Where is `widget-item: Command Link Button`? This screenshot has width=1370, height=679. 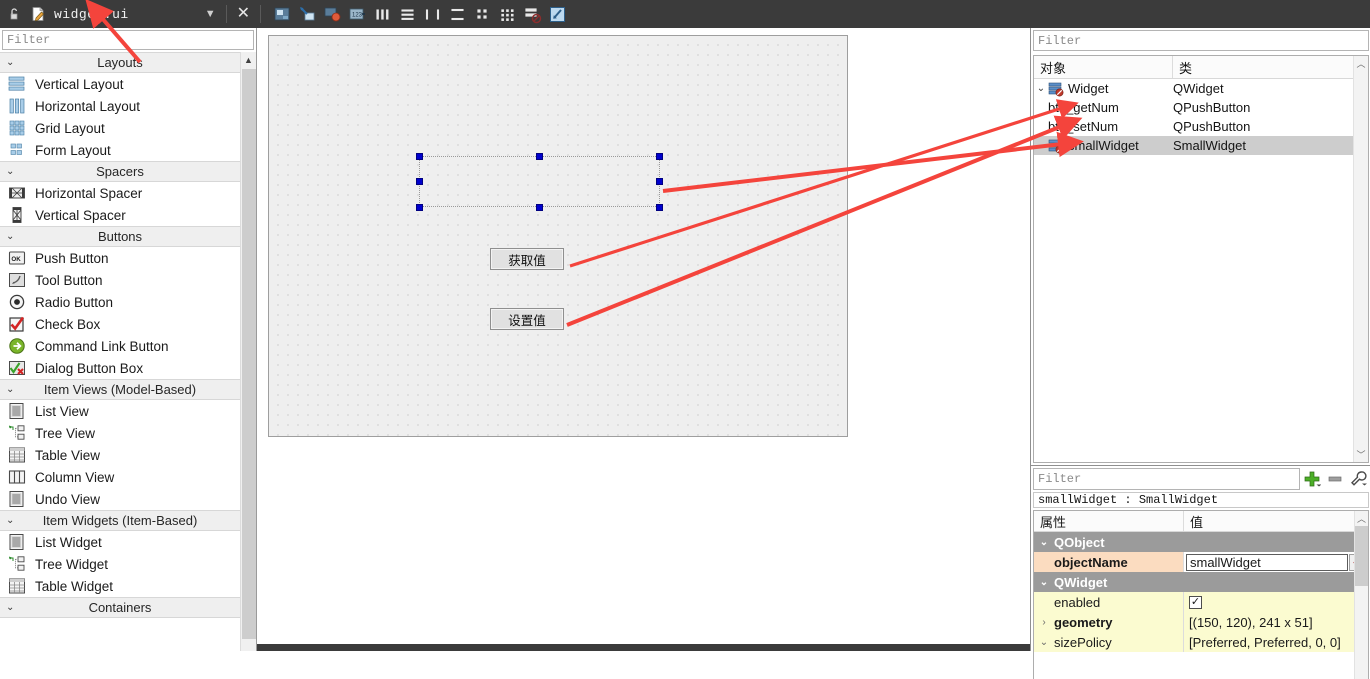 widget-item: Command Link Button is located at coordinates (120, 346).